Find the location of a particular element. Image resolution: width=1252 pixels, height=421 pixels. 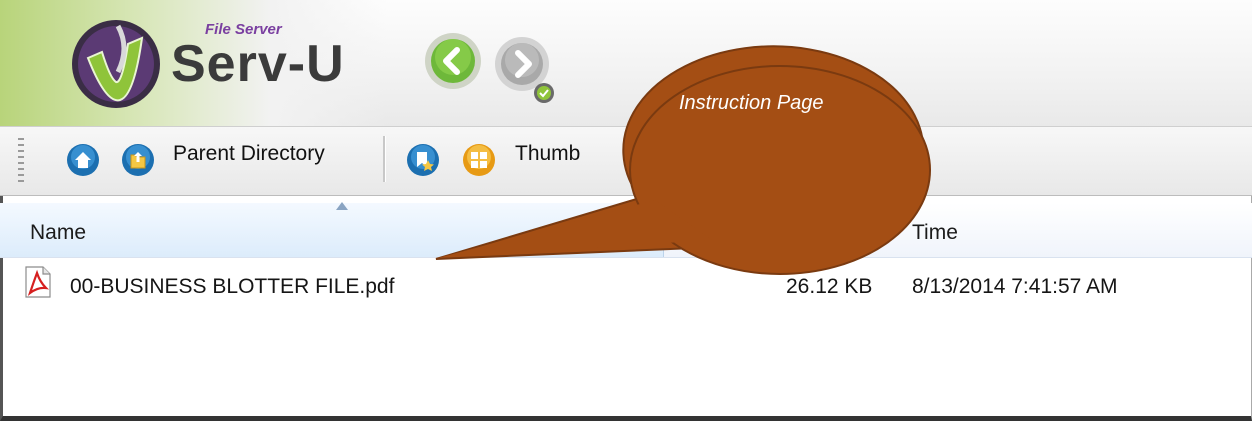

home-button is located at coordinates (83, 160).